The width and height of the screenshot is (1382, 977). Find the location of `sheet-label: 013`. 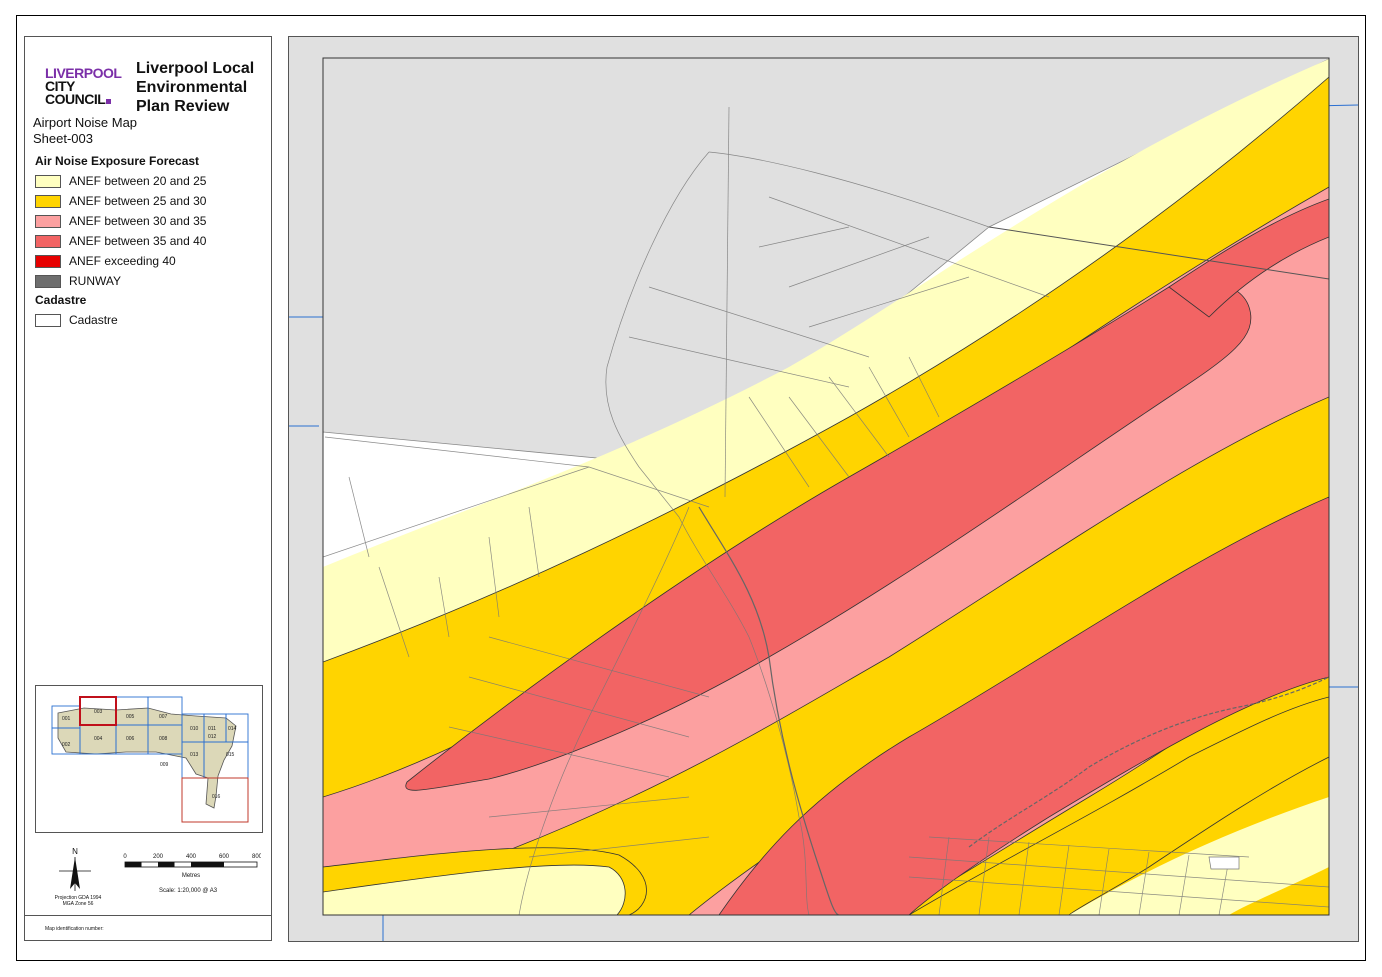

sheet-label: 013 is located at coordinates (194, 755).